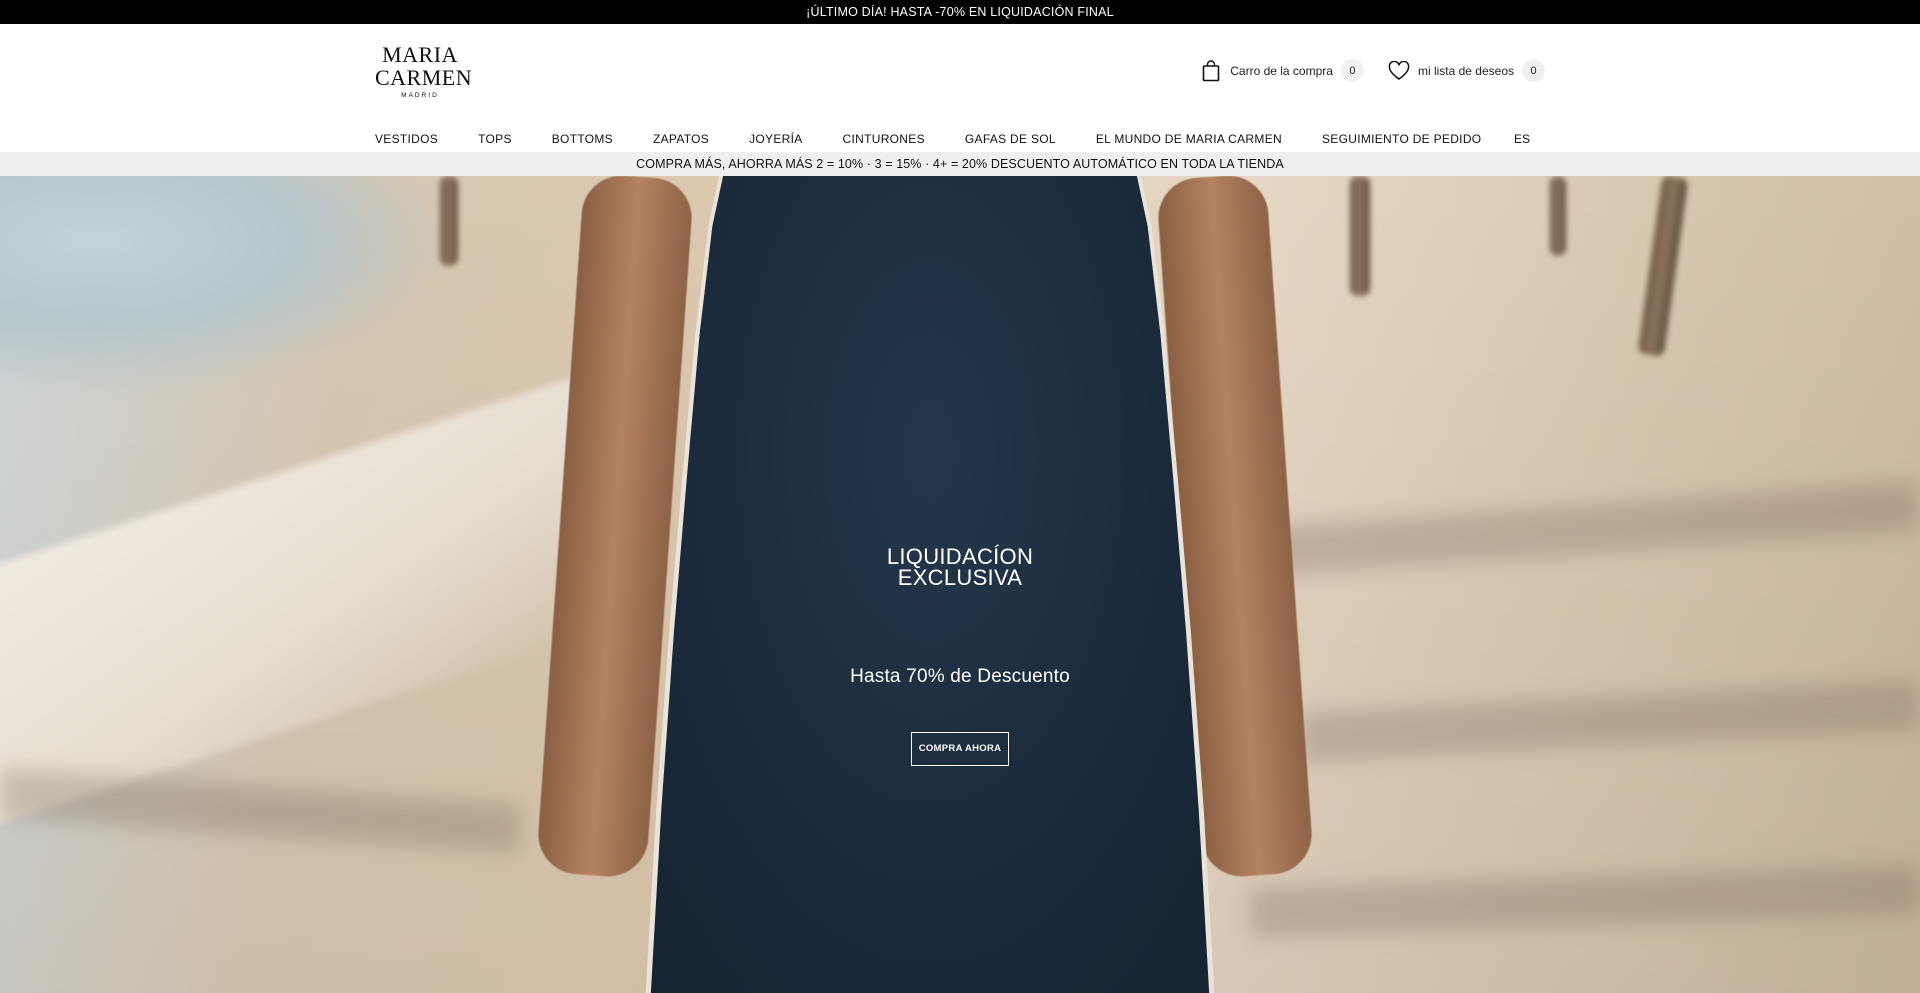 The width and height of the screenshot is (1920, 993). Describe the element at coordinates (420, 54) in the screenshot. I see `logo-line-1: MARIA` at that location.